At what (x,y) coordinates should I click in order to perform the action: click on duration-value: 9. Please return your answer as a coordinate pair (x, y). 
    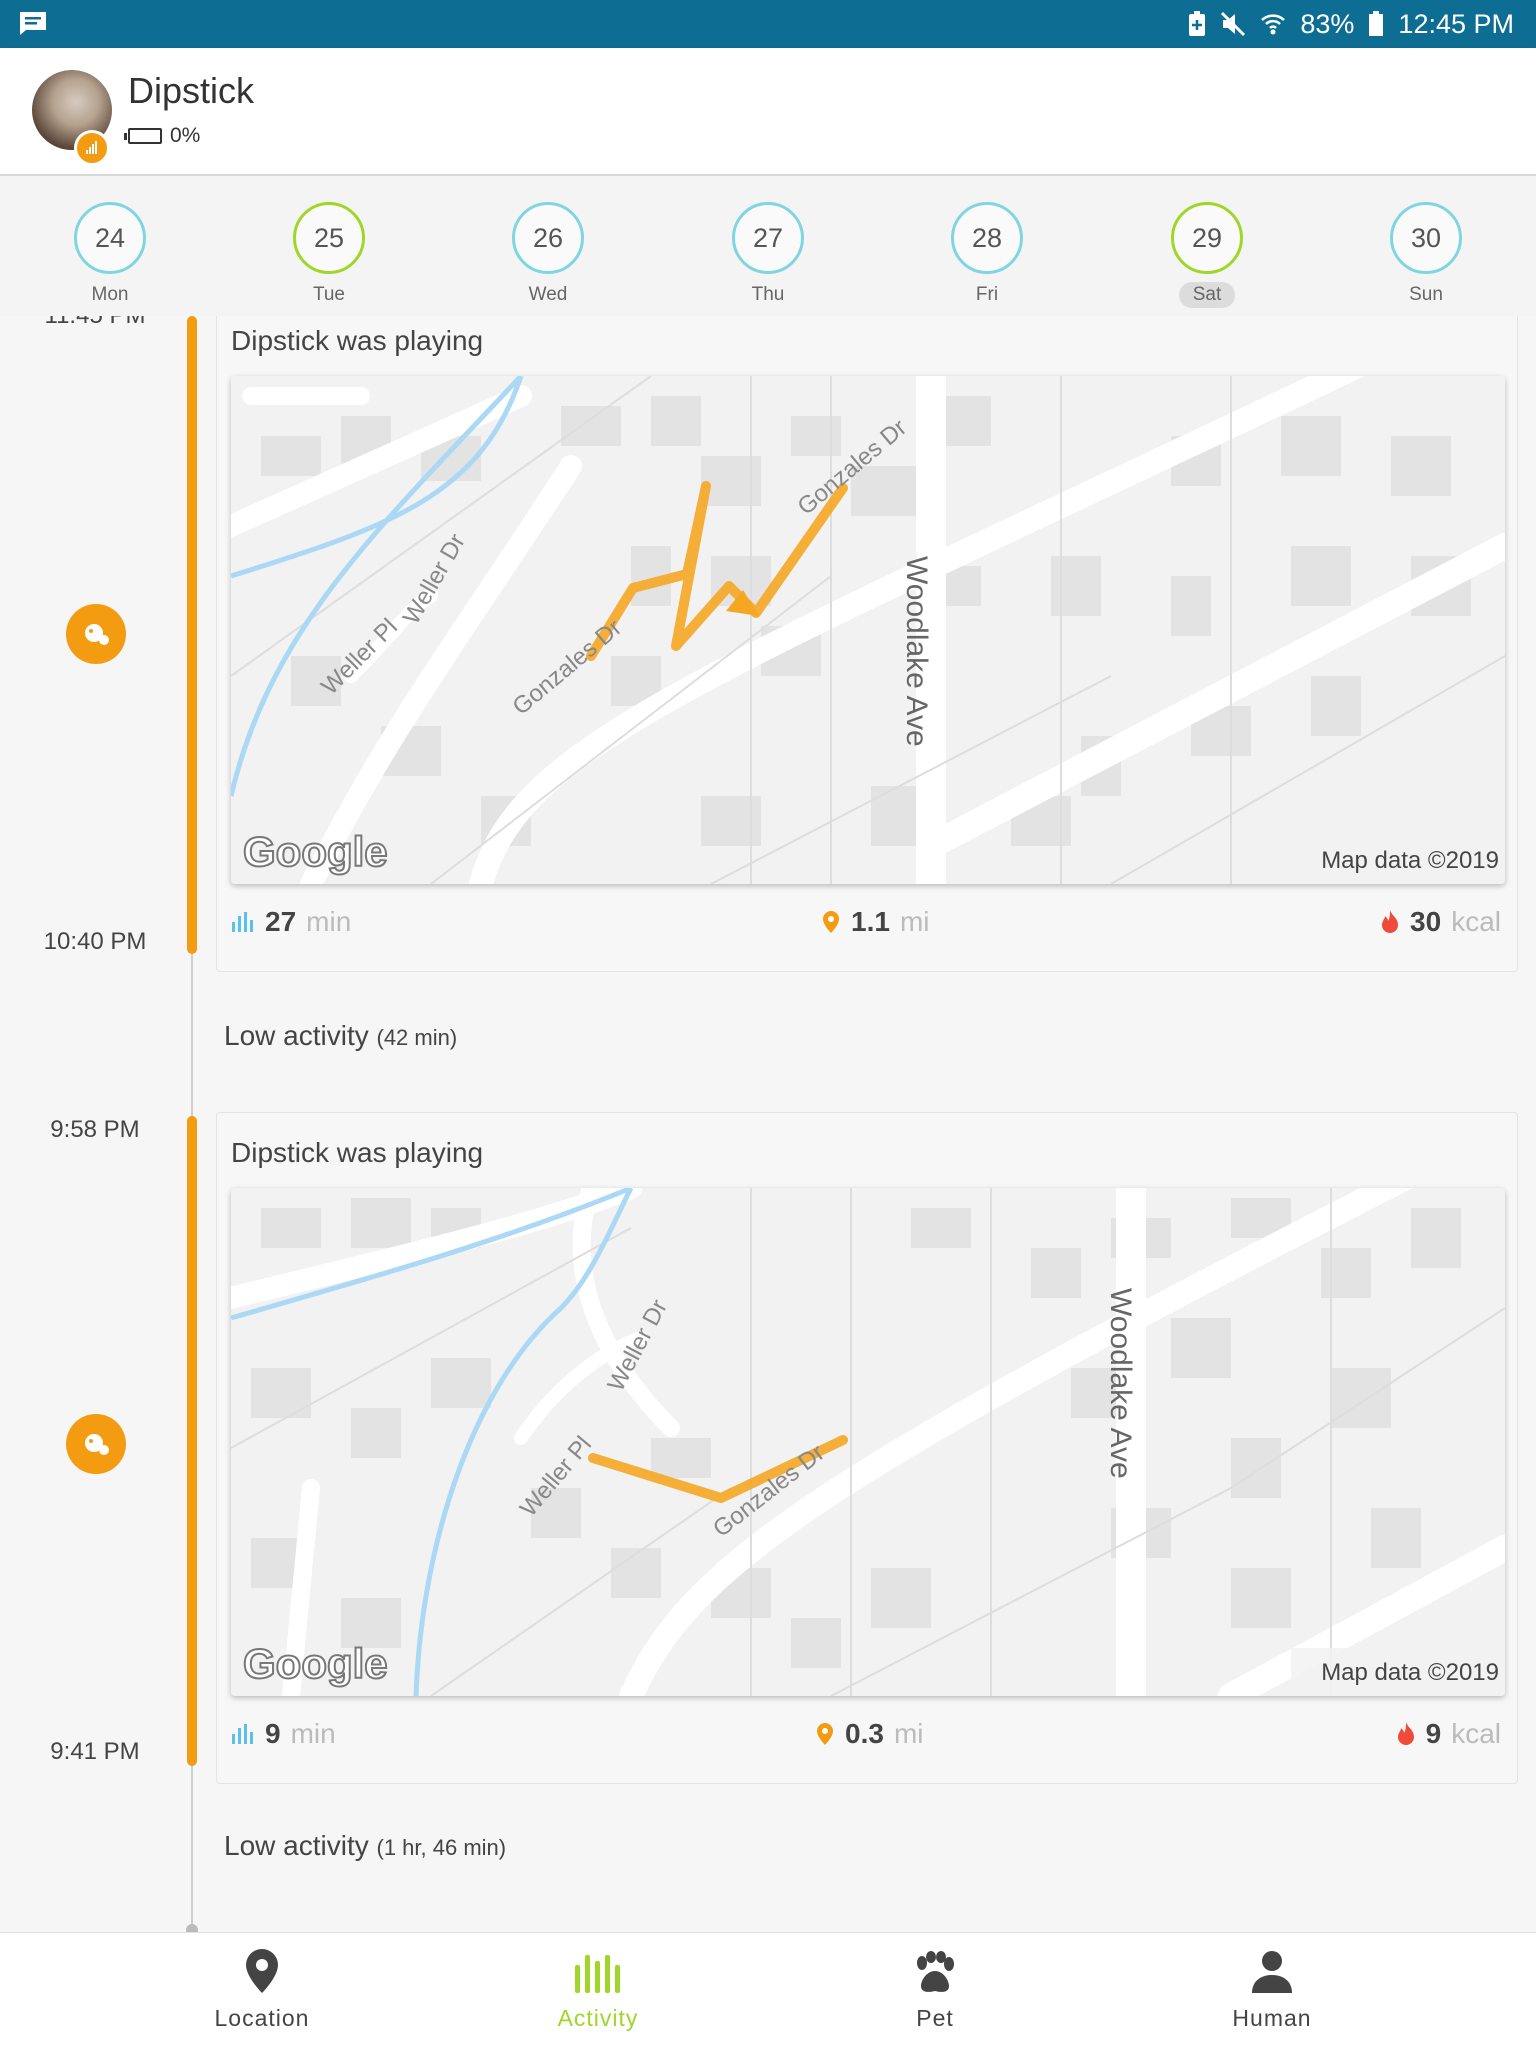
    Looking at the image, I should click on (273, 1733).